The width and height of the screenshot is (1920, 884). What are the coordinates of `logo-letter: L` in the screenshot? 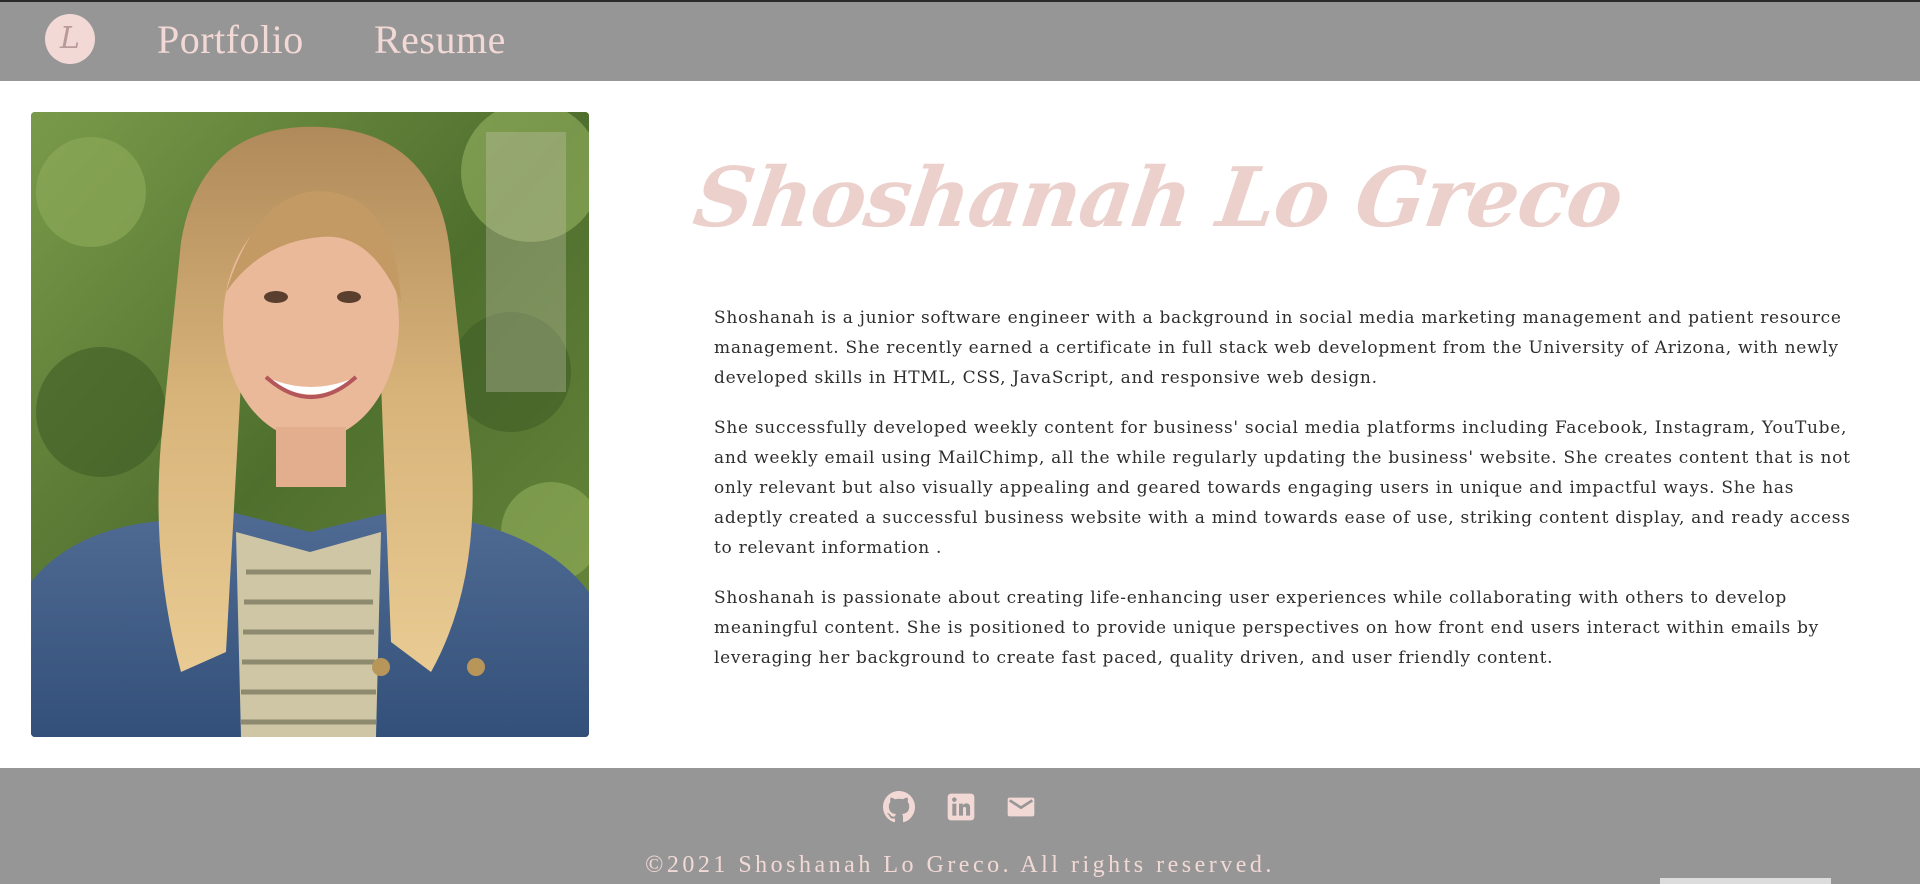 It's located at (70, 38).